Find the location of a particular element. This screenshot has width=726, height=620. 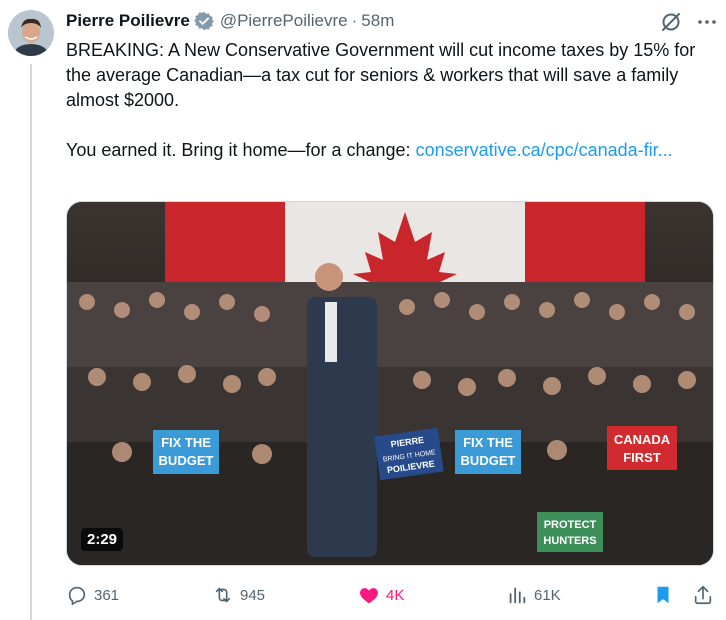

grok-icon is located at coordinates (671, 22).